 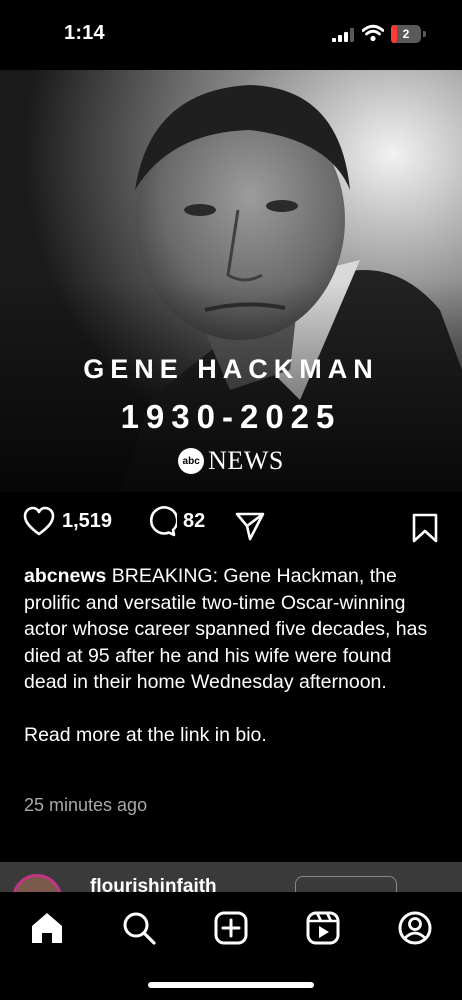 What do you see at coordinates (231, 985) in the screenshot?
I see `home-indicator` at bounding box center [231, 985].